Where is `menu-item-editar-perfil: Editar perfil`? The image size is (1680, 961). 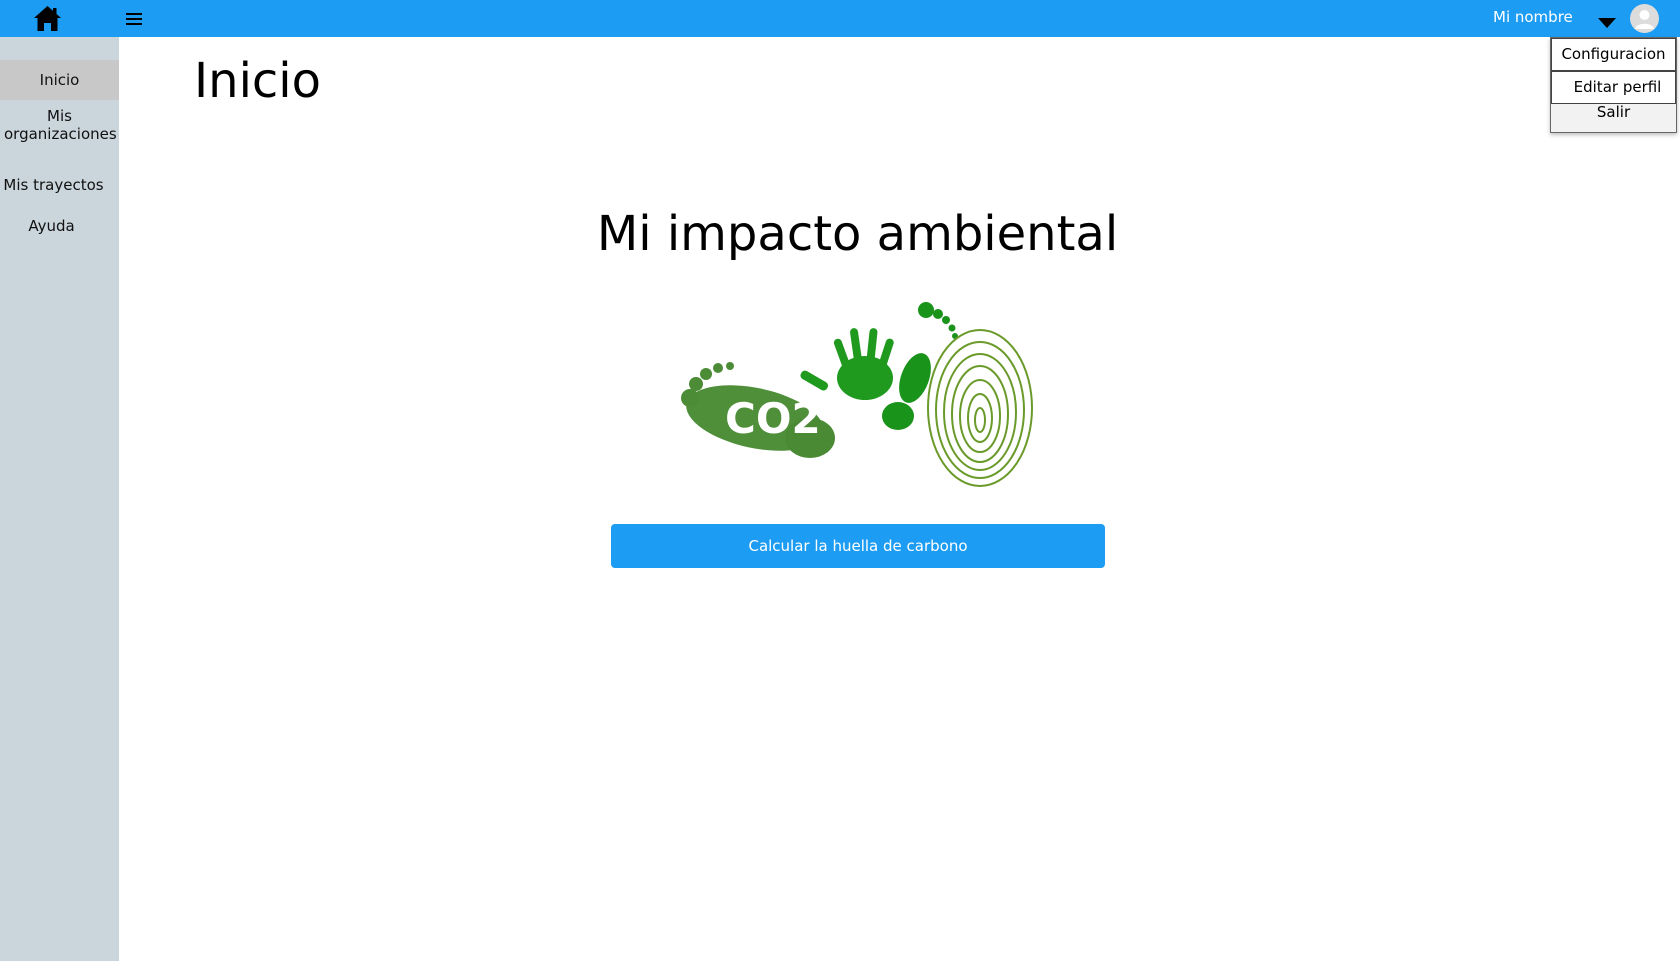
menu-item-editar-perfil: Editar perfil is located at coordinates (1613, 87).